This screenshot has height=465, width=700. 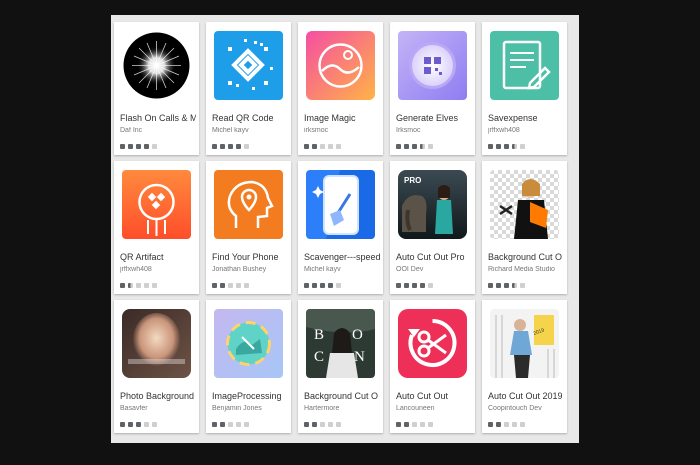 I want to click on app-title: Find Your Phone, so click(x=245, y=257).